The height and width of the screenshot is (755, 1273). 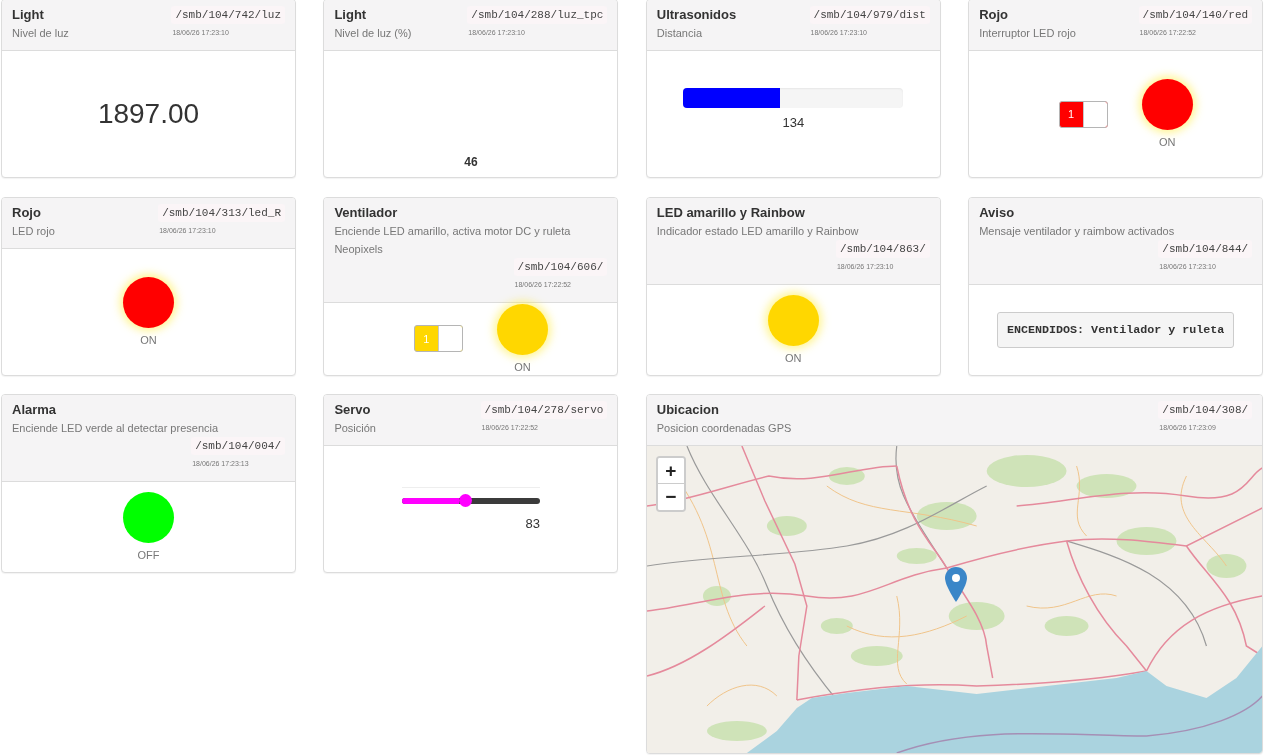 I want to click on card-title: Aviso, so click(x=997, y=212).